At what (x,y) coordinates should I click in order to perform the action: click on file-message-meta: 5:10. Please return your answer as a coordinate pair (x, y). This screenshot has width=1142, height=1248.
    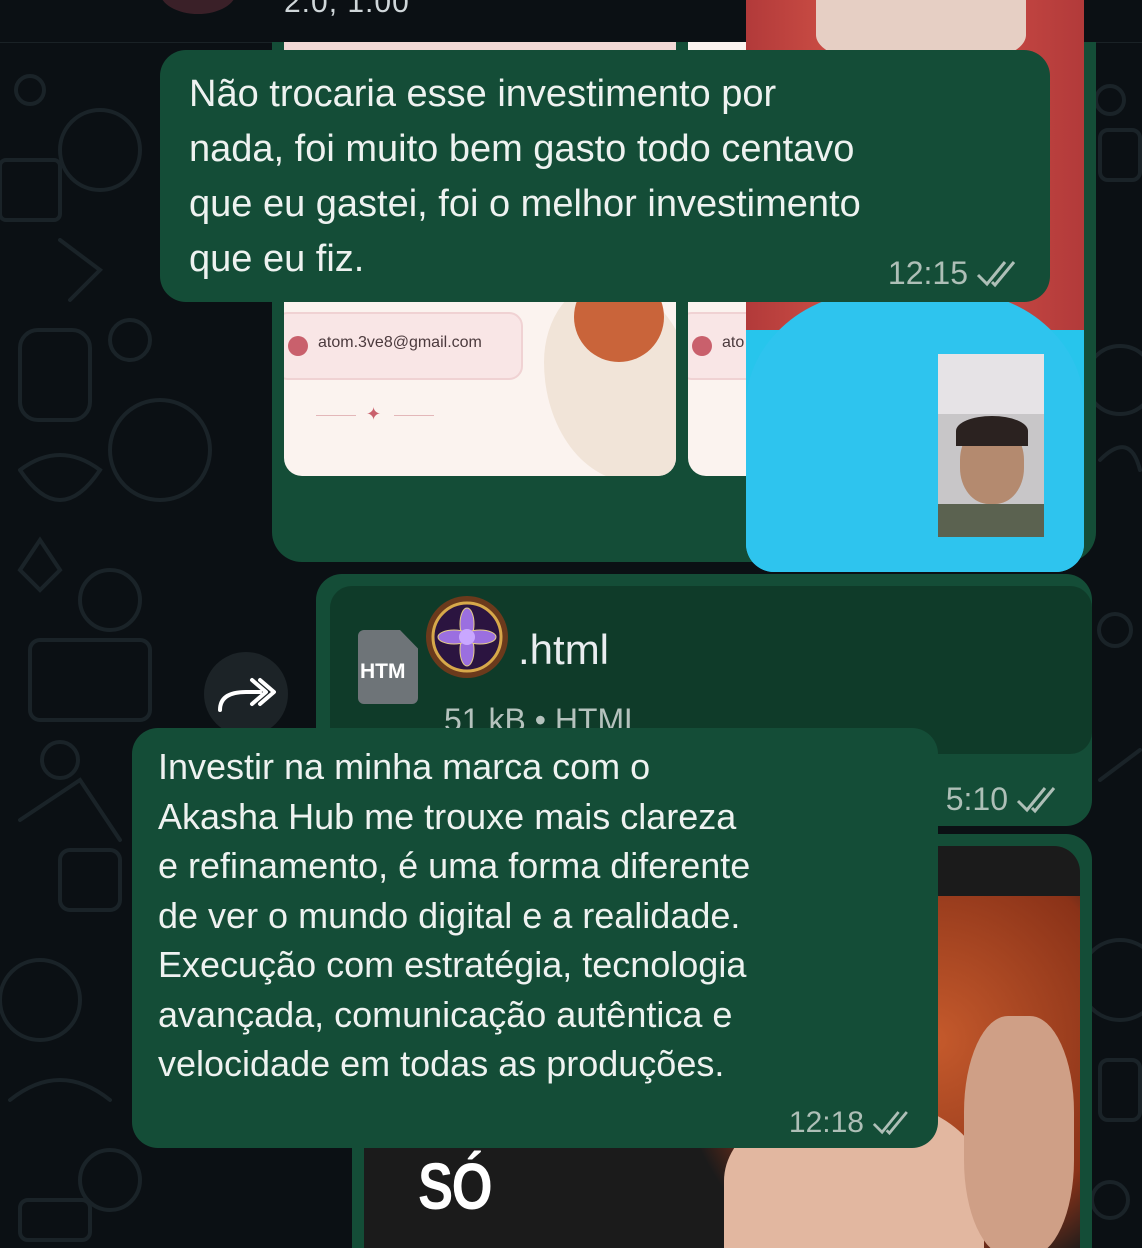
    Looking at the image, I should click on (1005, 799).